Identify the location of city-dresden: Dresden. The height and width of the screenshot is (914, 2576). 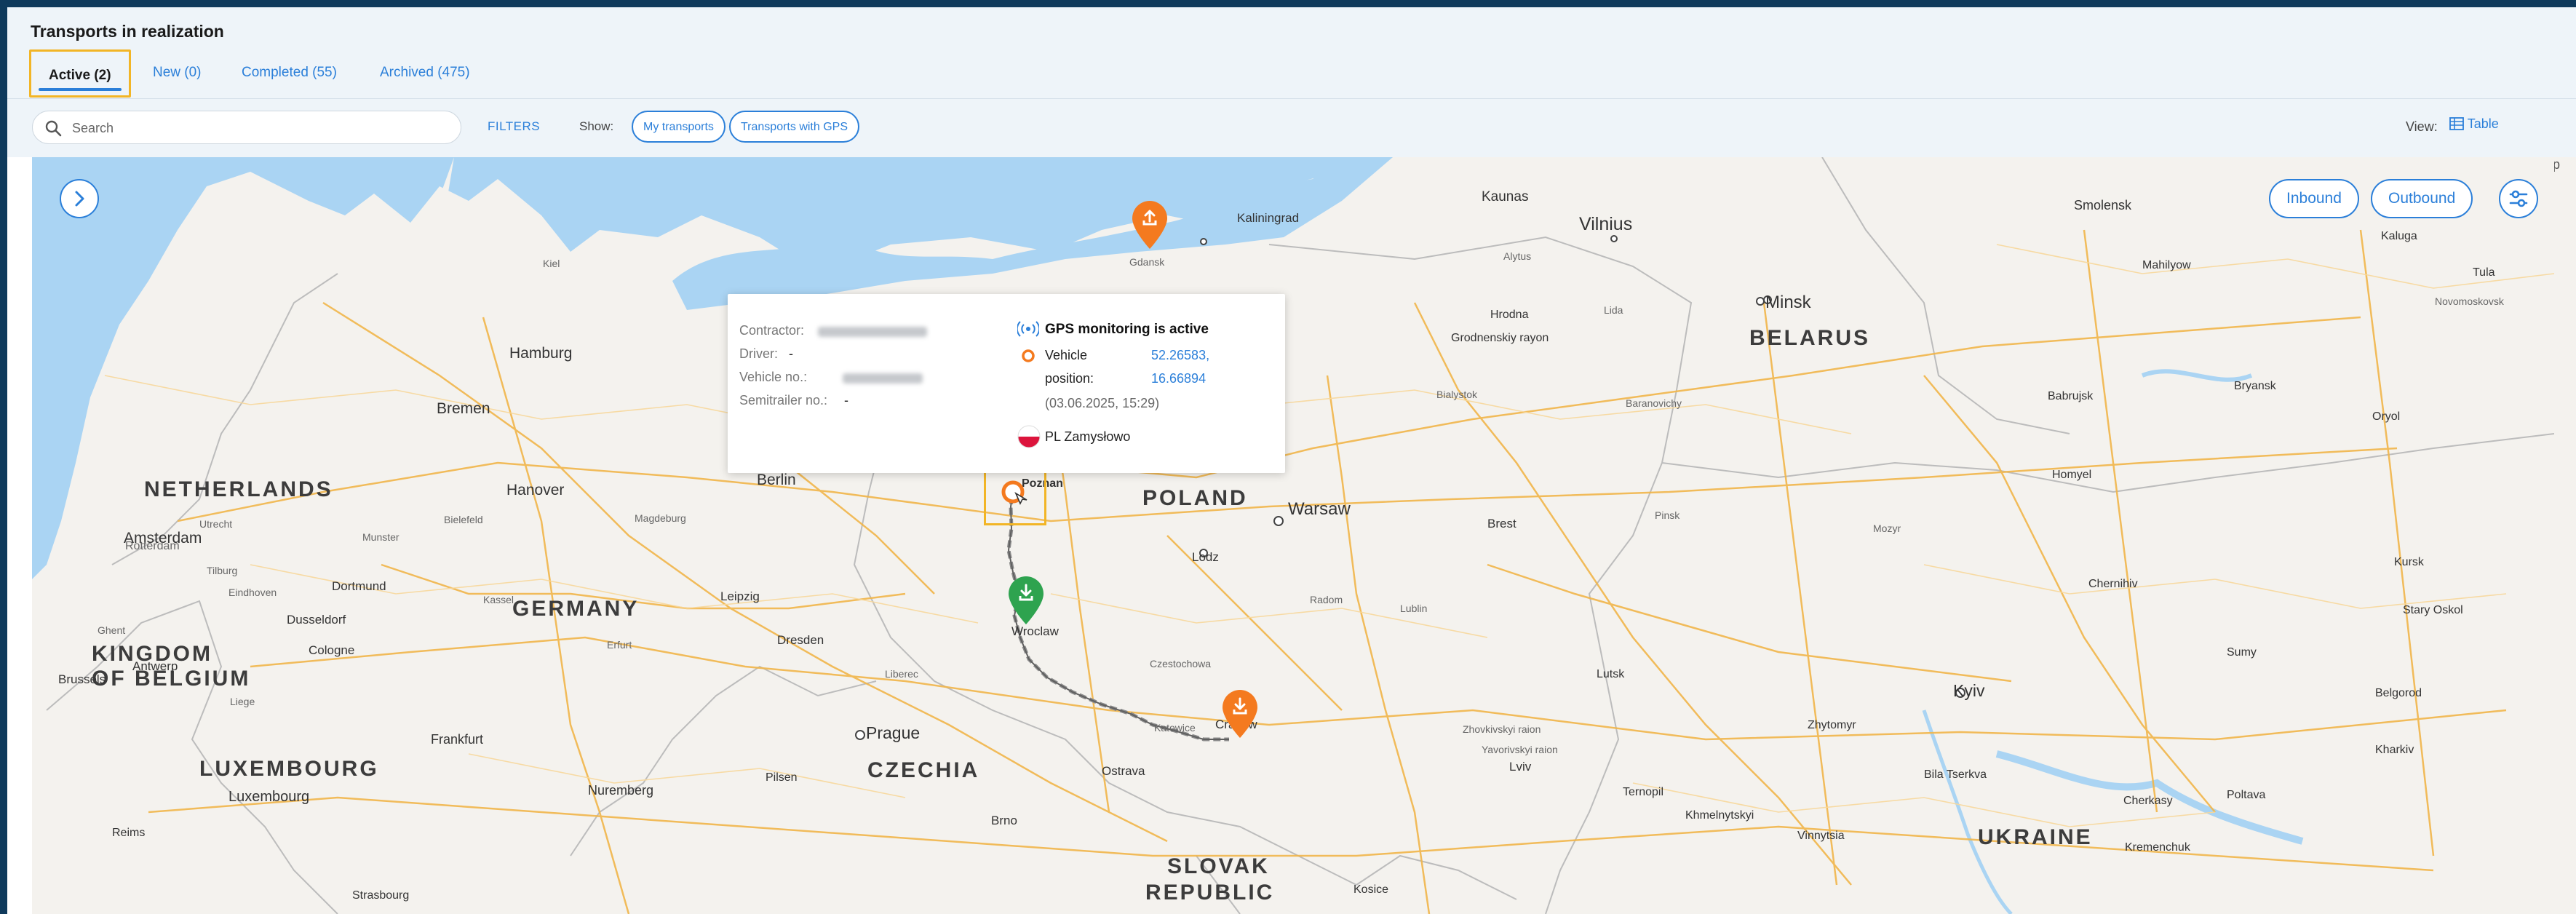
(800, 640).